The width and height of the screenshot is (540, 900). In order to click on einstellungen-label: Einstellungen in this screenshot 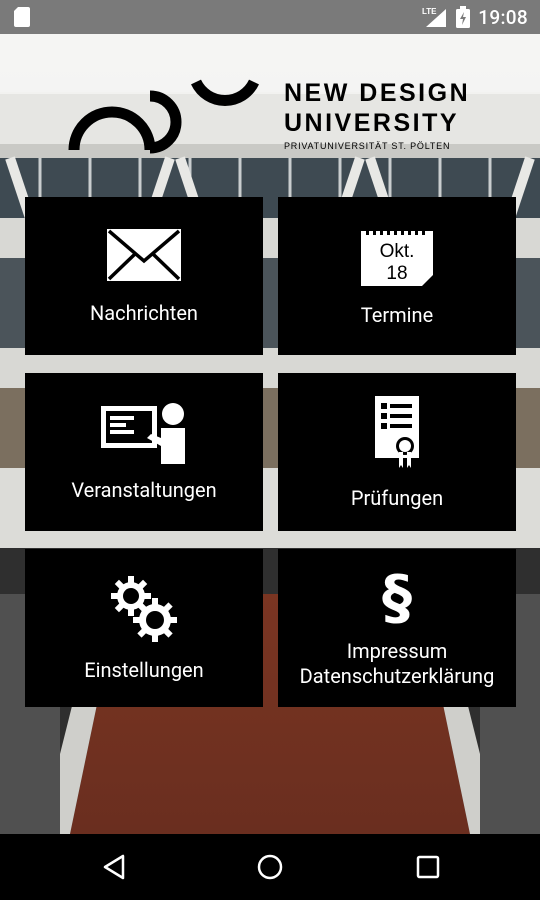, I will do `click(144, 669)`.